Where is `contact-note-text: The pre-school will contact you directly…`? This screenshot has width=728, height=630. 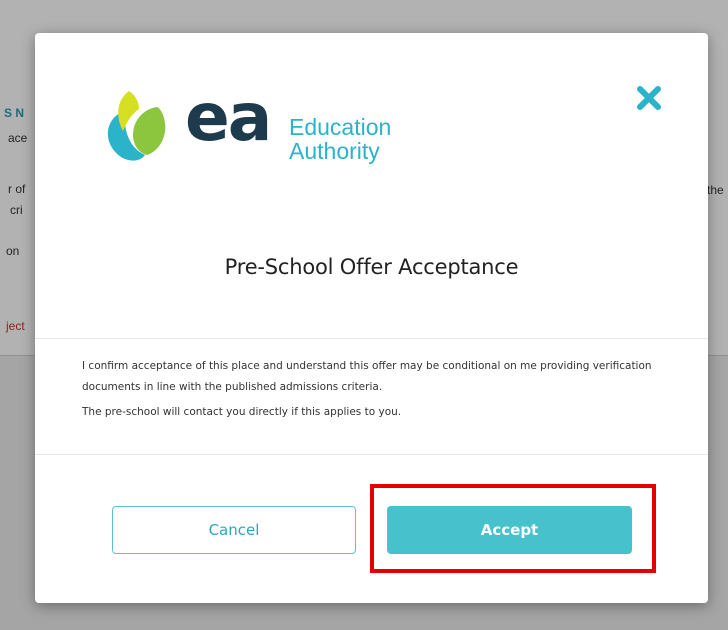 contact-note-text: The pre-school will contact you directly… is located at coordinates (242, 412).